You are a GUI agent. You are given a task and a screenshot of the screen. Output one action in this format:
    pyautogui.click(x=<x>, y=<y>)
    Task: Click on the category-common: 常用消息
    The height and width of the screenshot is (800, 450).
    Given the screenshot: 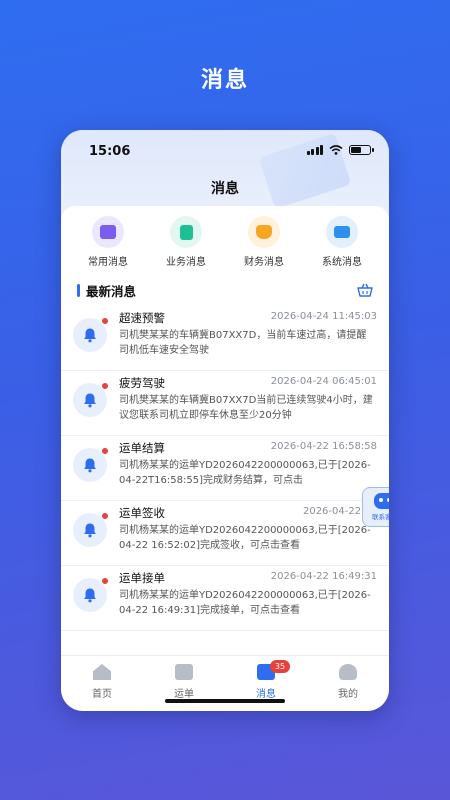 What is the action you would take?
    pyautogui.click(x=108, y=242)
    